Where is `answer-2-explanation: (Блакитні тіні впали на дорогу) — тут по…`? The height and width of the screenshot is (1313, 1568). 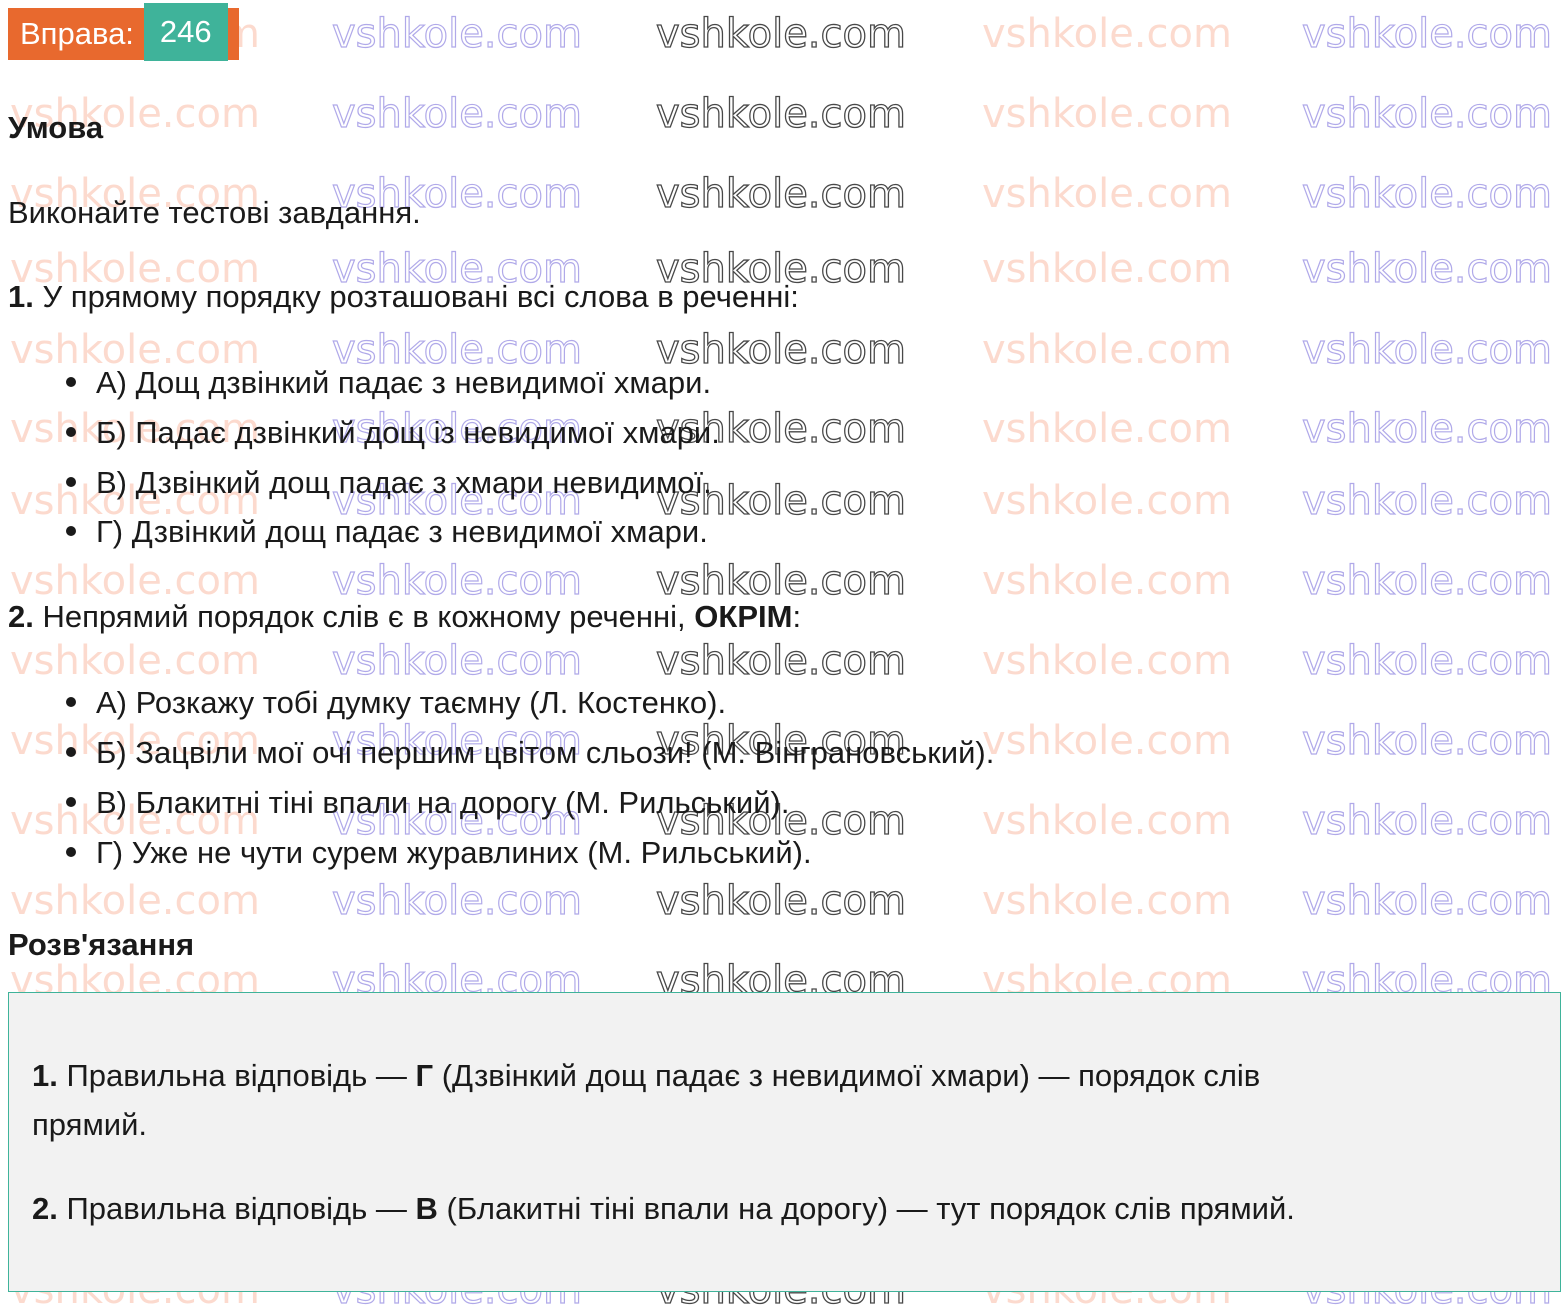
answer-2-explanation: (Блакитні тіні впали на дорогу) — тут по… is located at coordinates (866, 1208).